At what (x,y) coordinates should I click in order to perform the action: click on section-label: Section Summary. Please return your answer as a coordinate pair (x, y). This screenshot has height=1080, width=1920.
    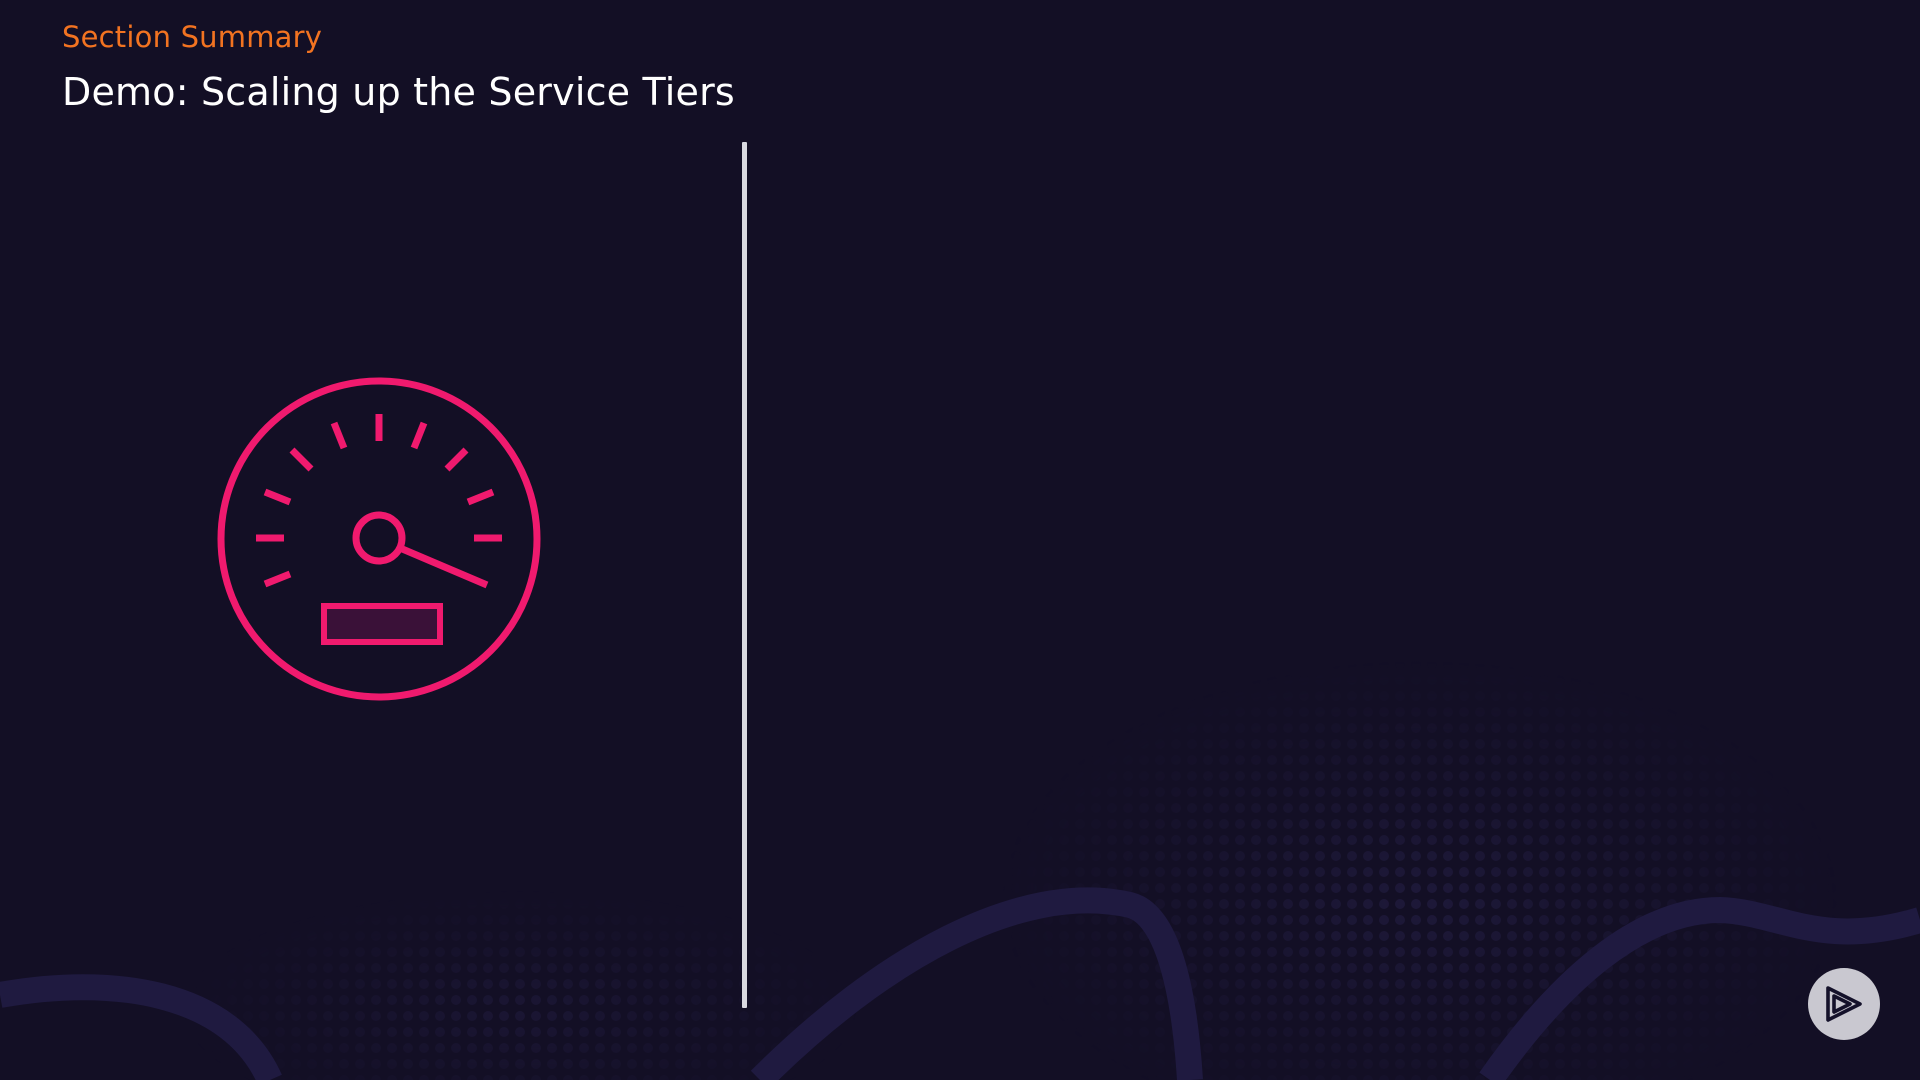
    Looking at the image, I should click on (192, 37).